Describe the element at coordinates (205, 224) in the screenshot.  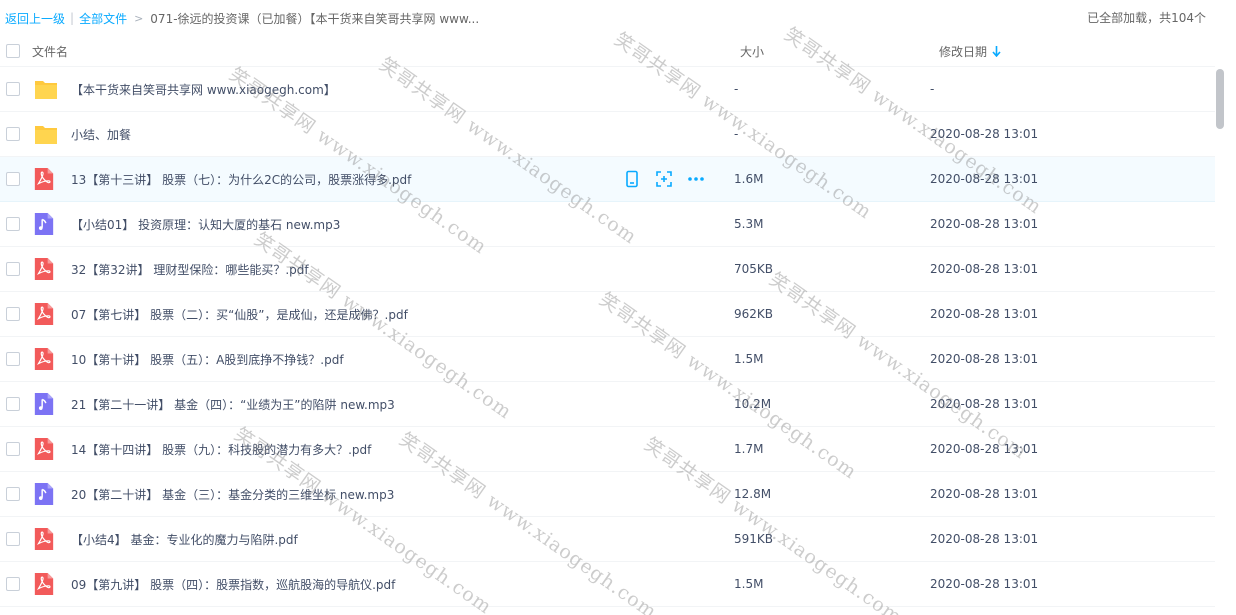
I see `file-name: 【小结01】 投资原理：认知大厦的基石 new.mp3` at that location.